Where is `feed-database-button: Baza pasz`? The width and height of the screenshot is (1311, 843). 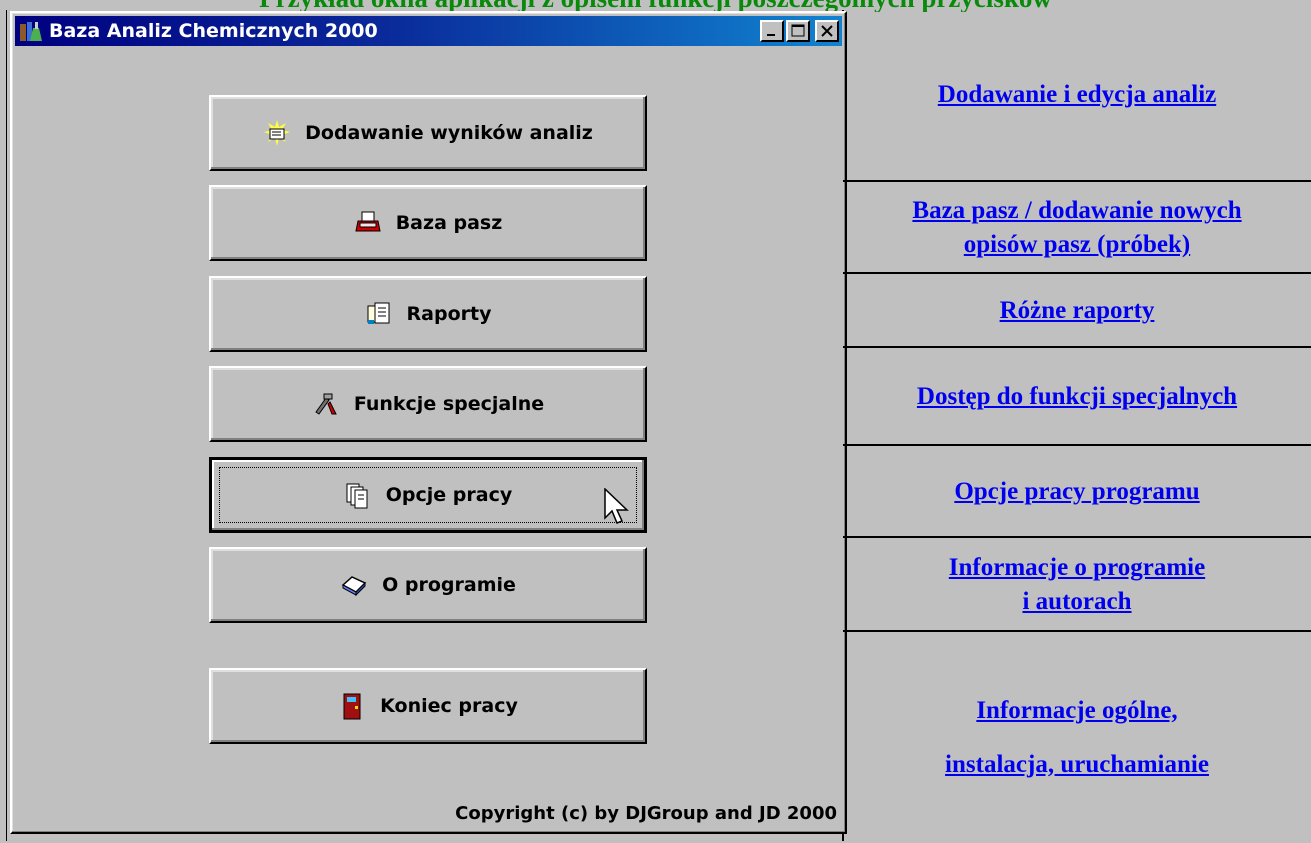 feed-database-button: Baza pasz is located at coordinates (428, 223).